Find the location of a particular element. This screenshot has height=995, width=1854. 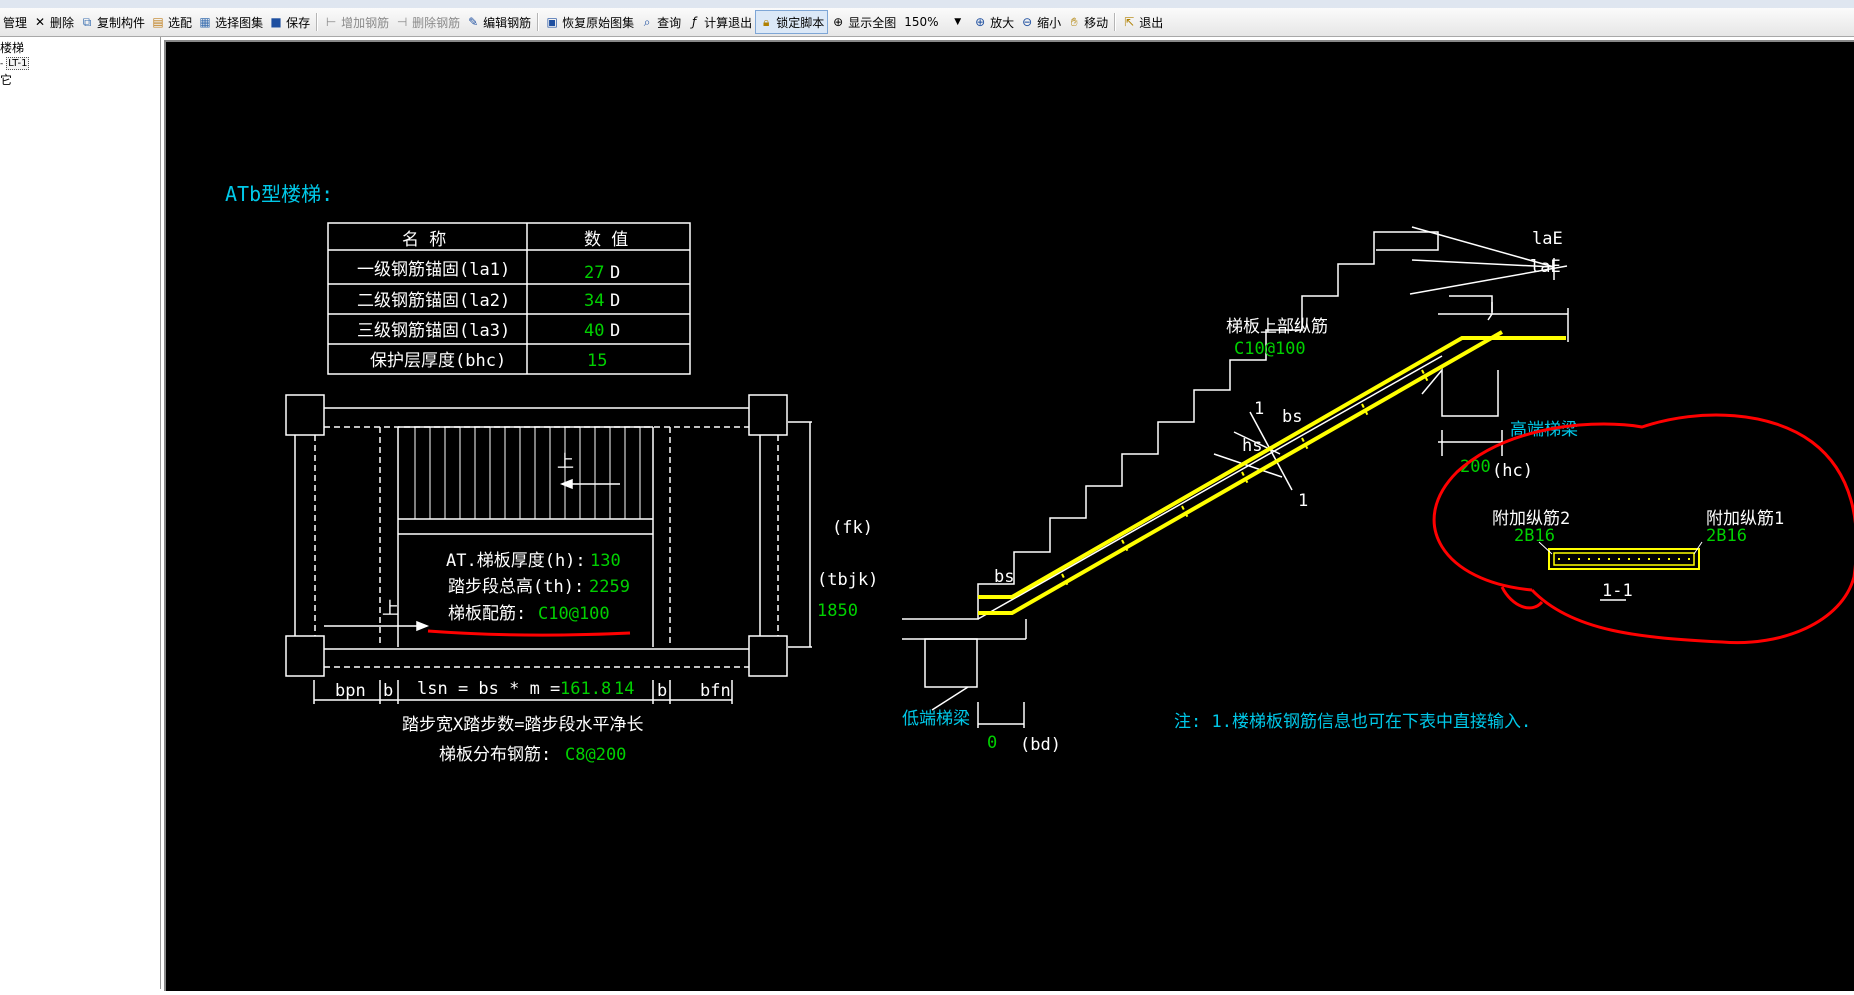

zoom-in-label: 放大 is located at coordinates (1002, 22).